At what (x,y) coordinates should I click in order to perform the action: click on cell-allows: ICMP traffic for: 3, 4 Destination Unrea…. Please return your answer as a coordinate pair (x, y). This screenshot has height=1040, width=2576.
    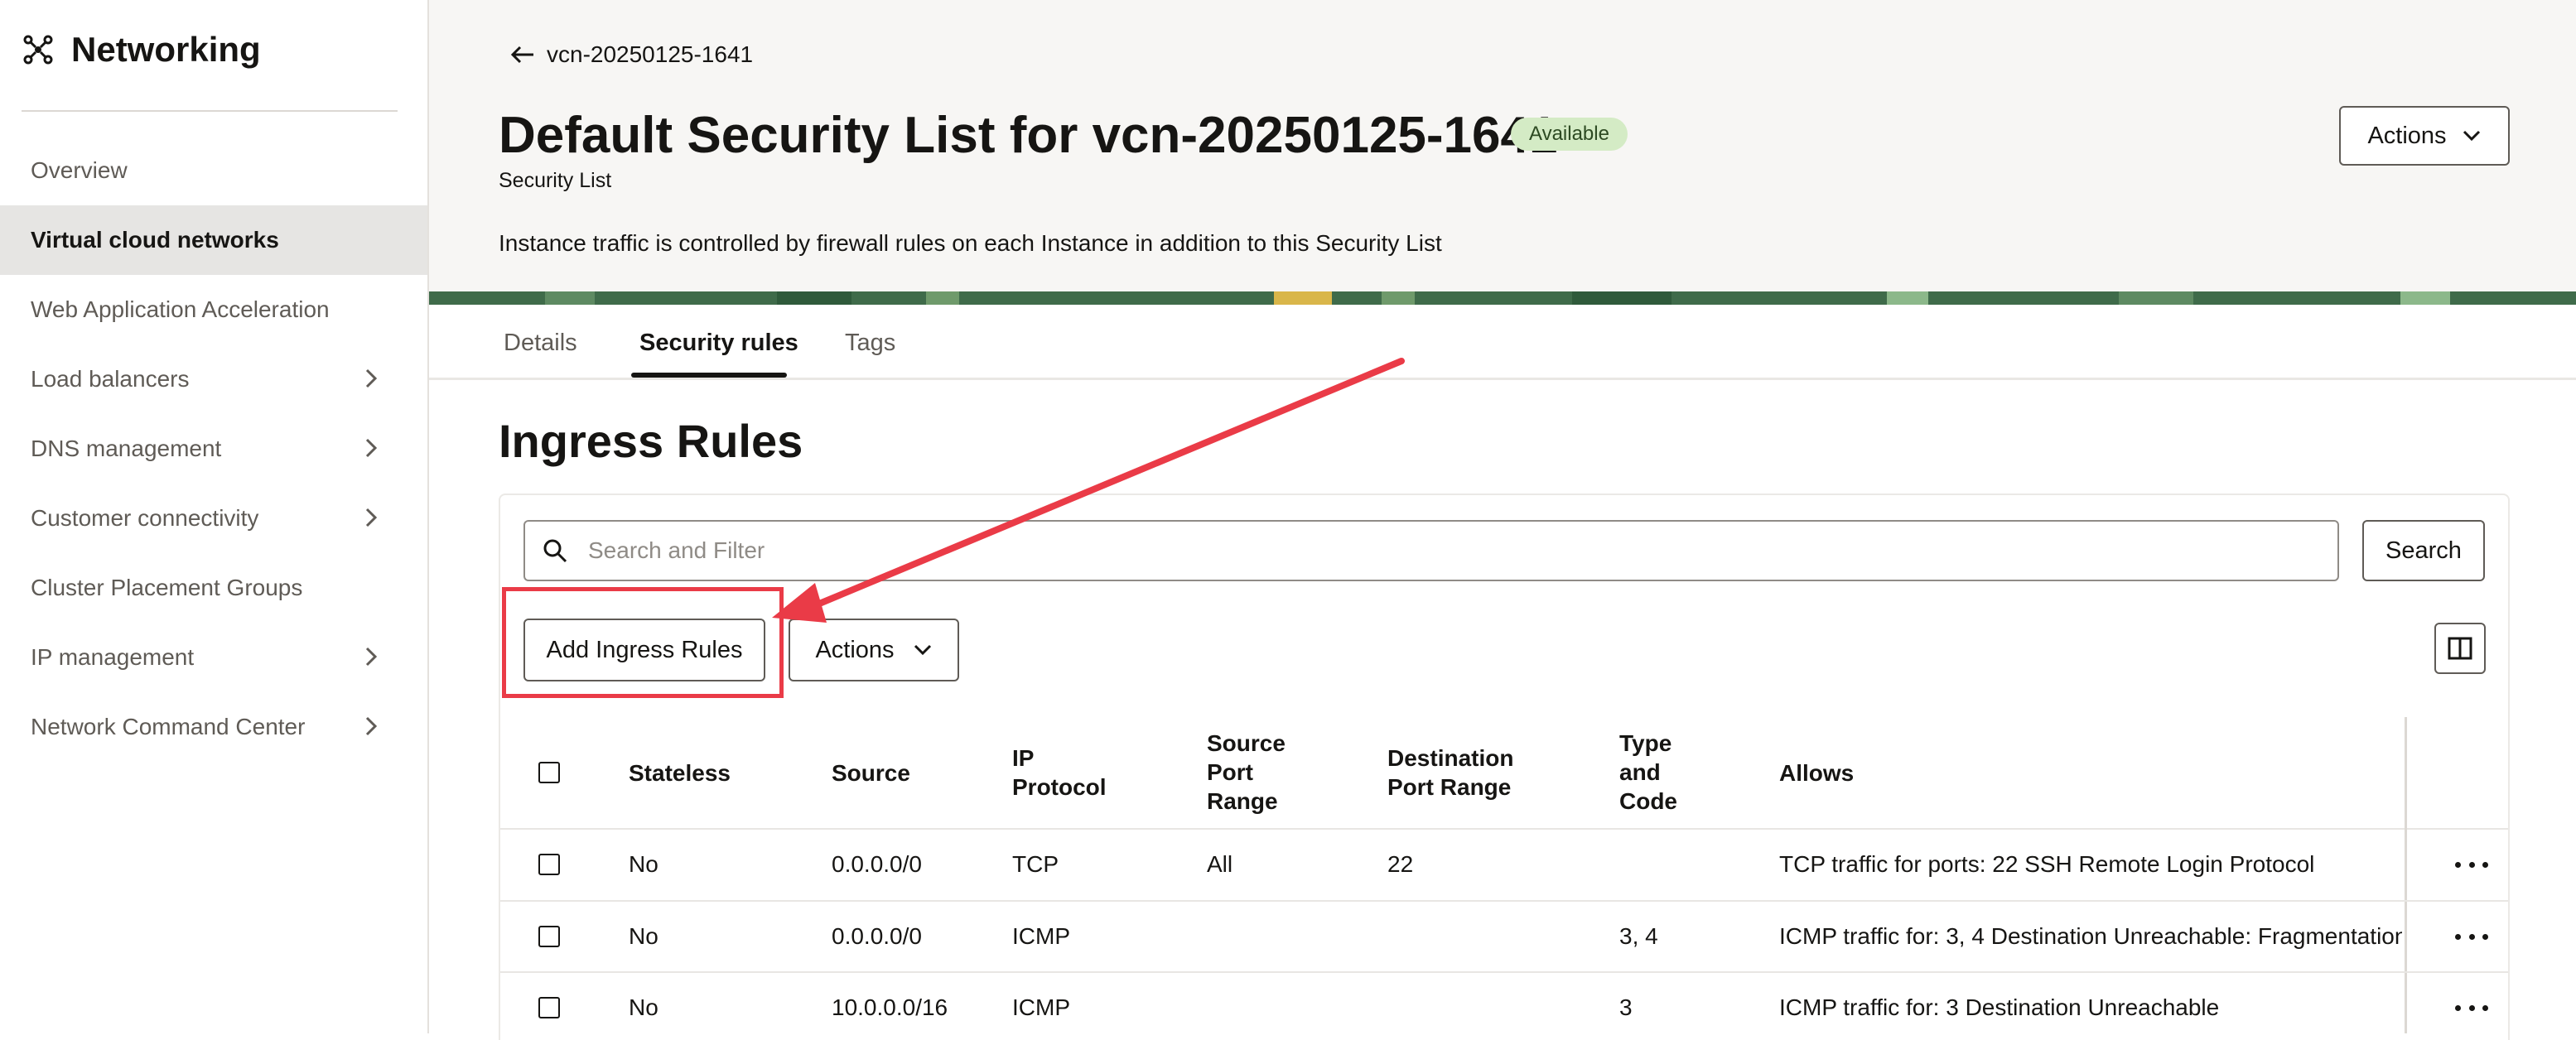
    Looking at the image, I should click on (2090, 936).